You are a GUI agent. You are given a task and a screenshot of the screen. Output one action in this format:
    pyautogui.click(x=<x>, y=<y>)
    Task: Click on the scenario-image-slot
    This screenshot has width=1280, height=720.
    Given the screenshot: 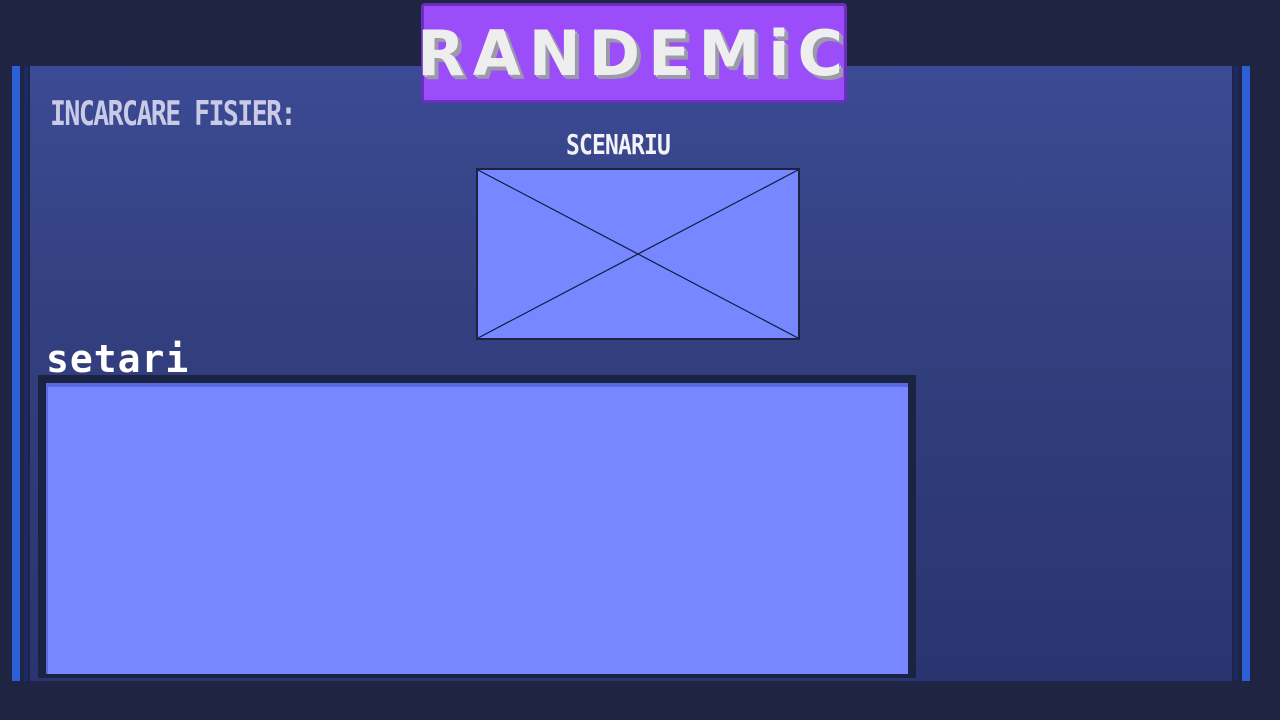 What is the action you would take?
    pyautogui.click(x=638, y=254)
    